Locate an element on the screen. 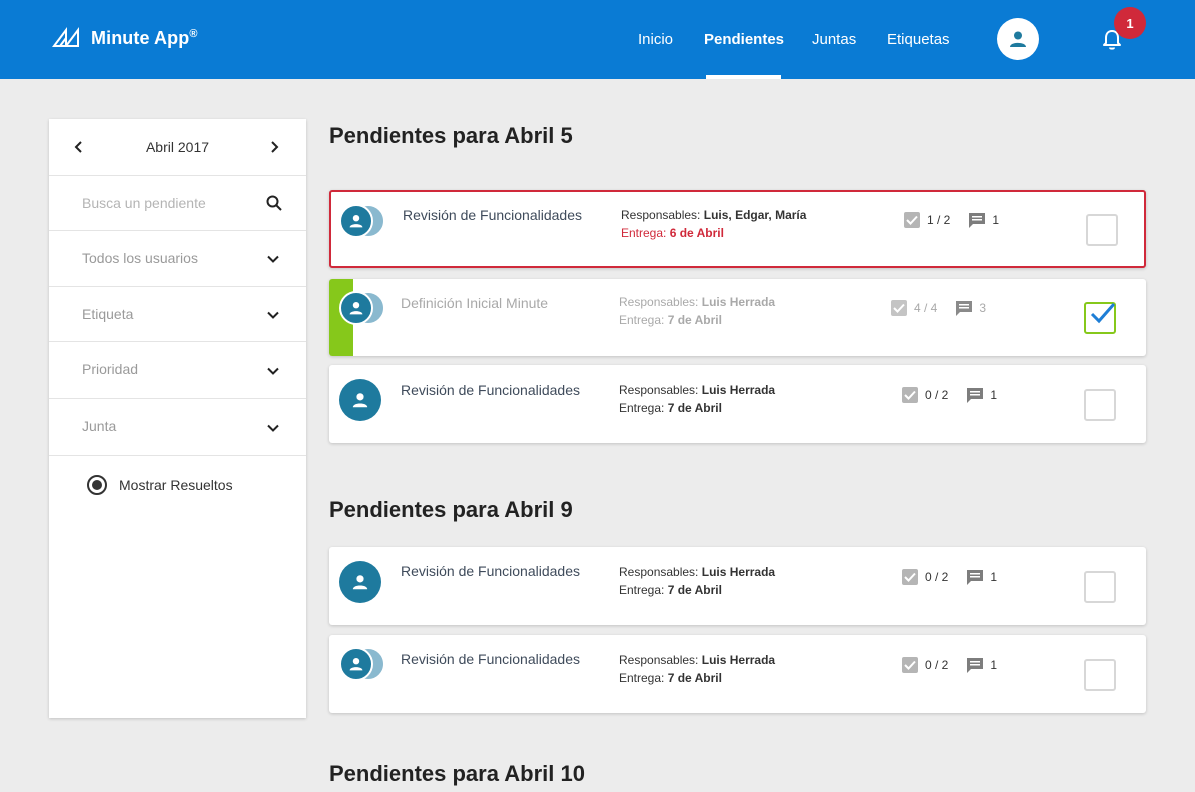 The width and height of the screenshot is (1195, 792). active-tab-indicator is located at coordinates (743, 77).